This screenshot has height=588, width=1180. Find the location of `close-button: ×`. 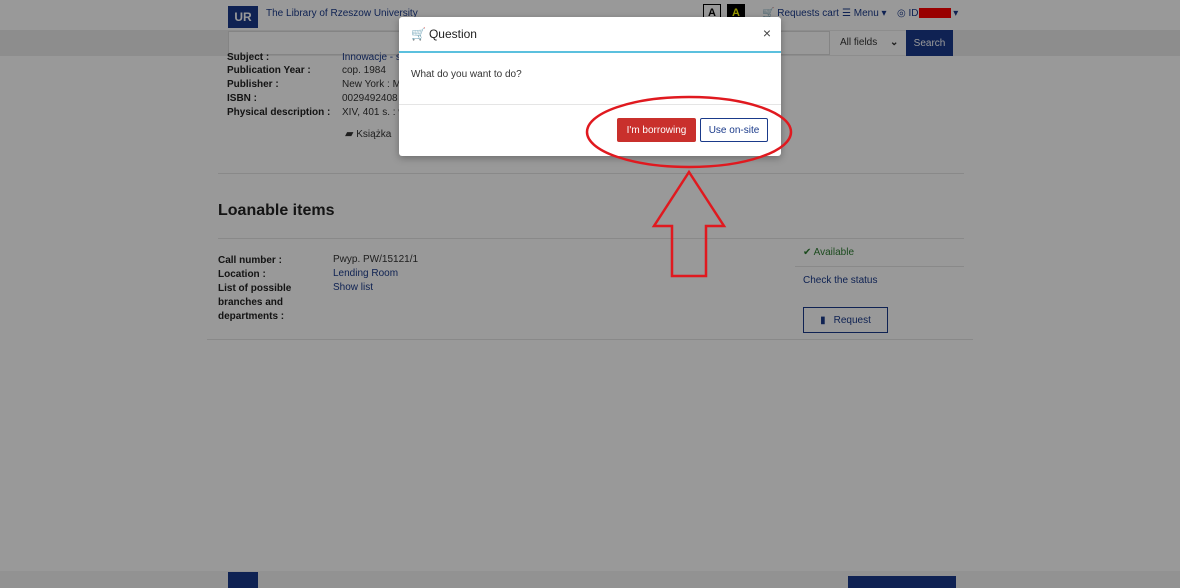

close-button: × is located at coordinates (767, 33).